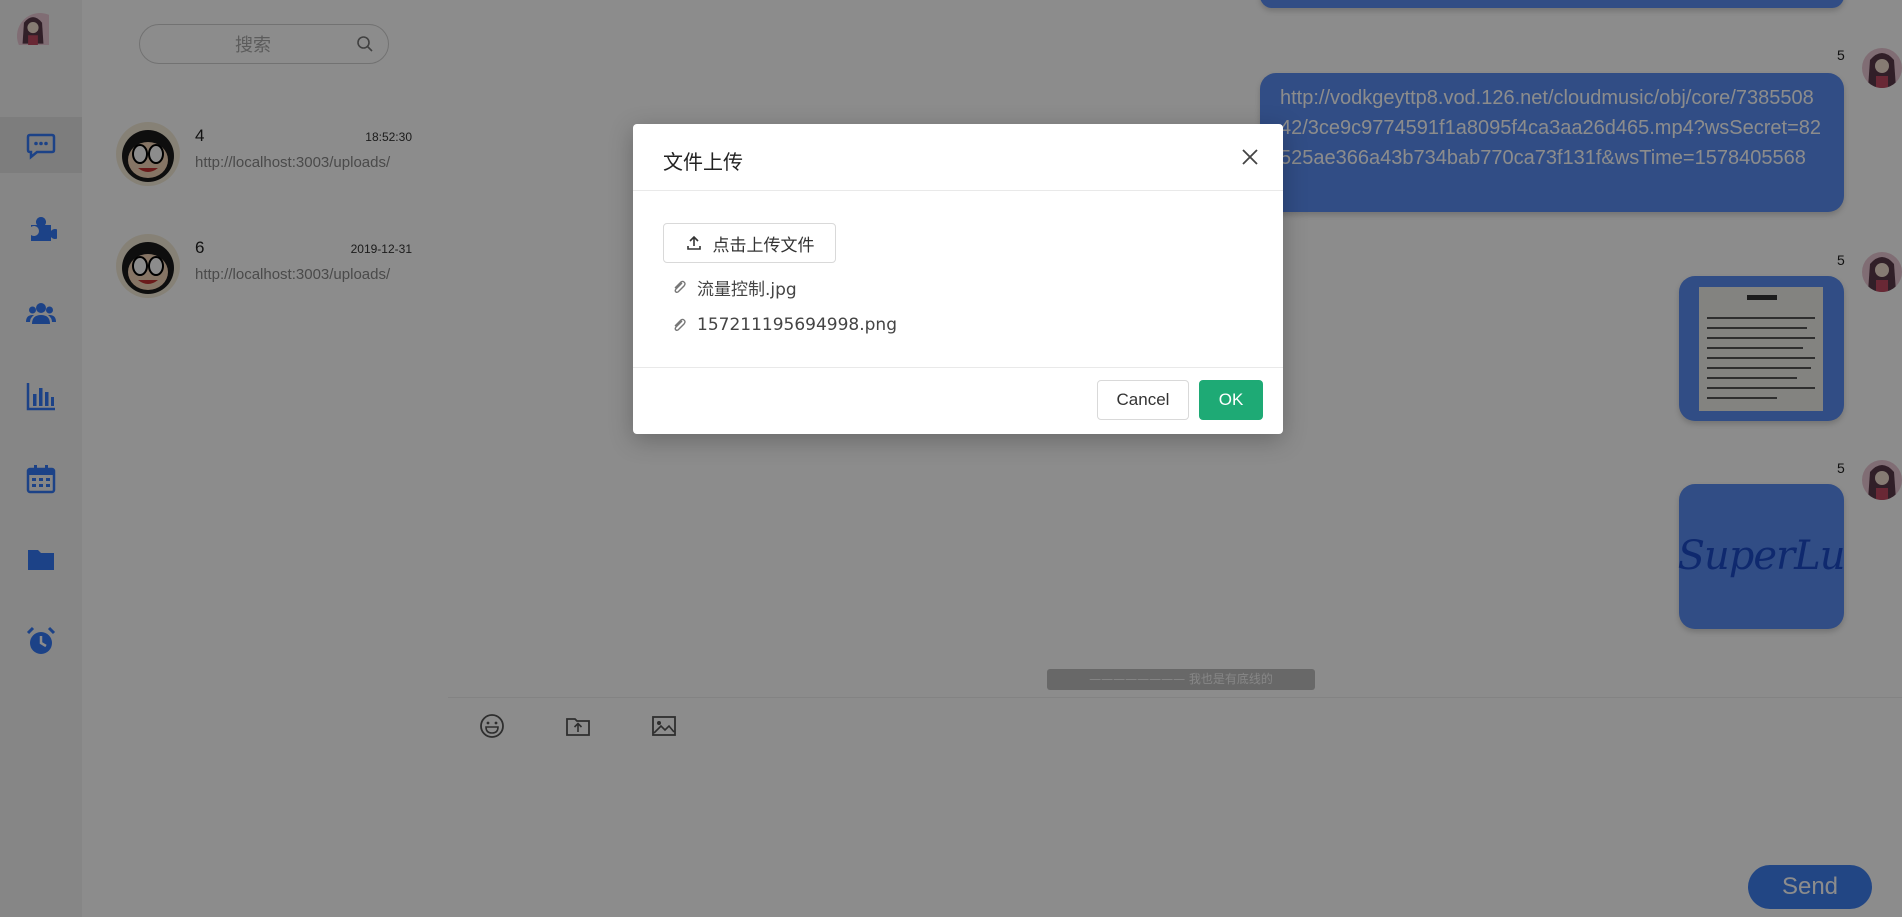 This screenshot has width=1902, height=917. I want to click on dialog-header: 文件上传, so click(958, 157).